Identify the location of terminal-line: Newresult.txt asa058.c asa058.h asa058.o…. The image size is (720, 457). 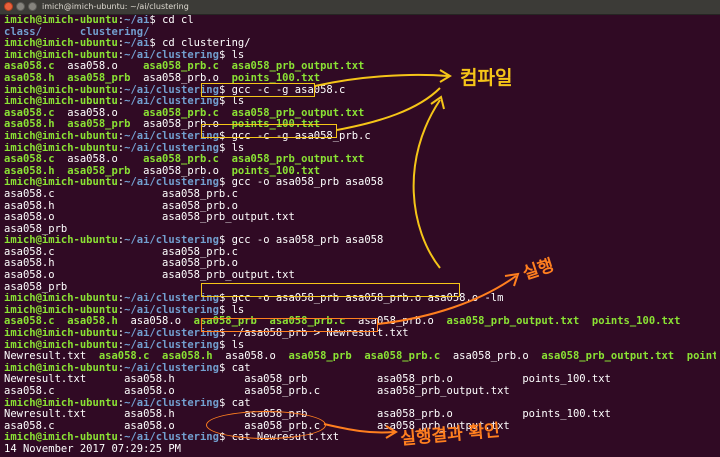
(360, 357).